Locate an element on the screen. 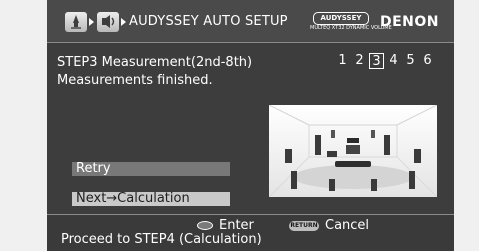 Image resolution: width=479 pixels, height=251 pixels. position-4: 4 is located at coordinates (393, 60).